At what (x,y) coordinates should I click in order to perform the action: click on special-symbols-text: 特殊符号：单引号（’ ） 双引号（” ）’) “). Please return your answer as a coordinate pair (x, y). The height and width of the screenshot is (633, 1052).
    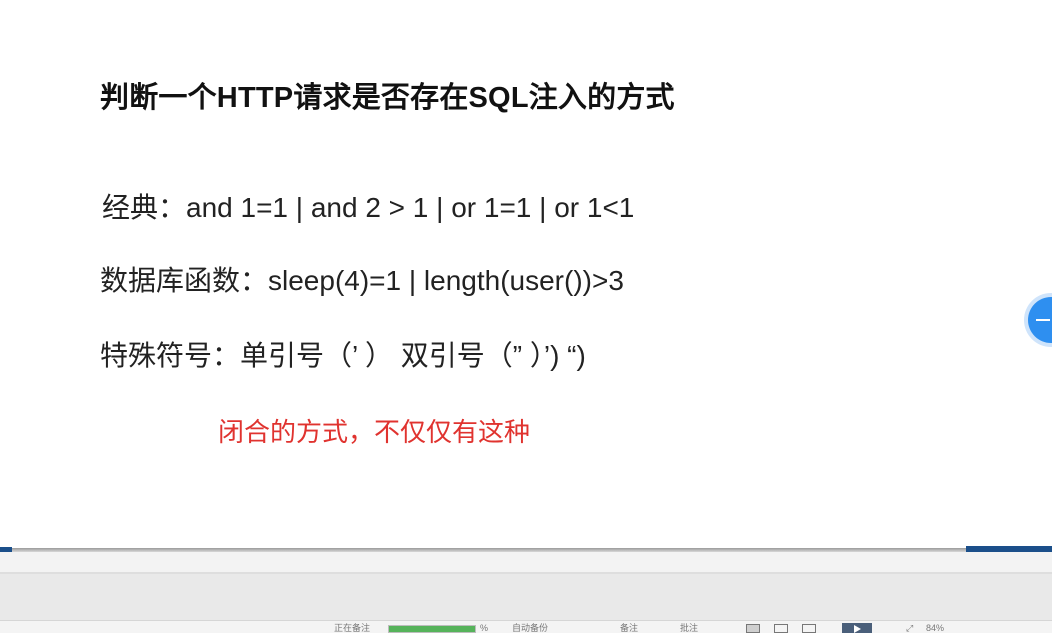
    Looking at the image, I should click on (343, 355).